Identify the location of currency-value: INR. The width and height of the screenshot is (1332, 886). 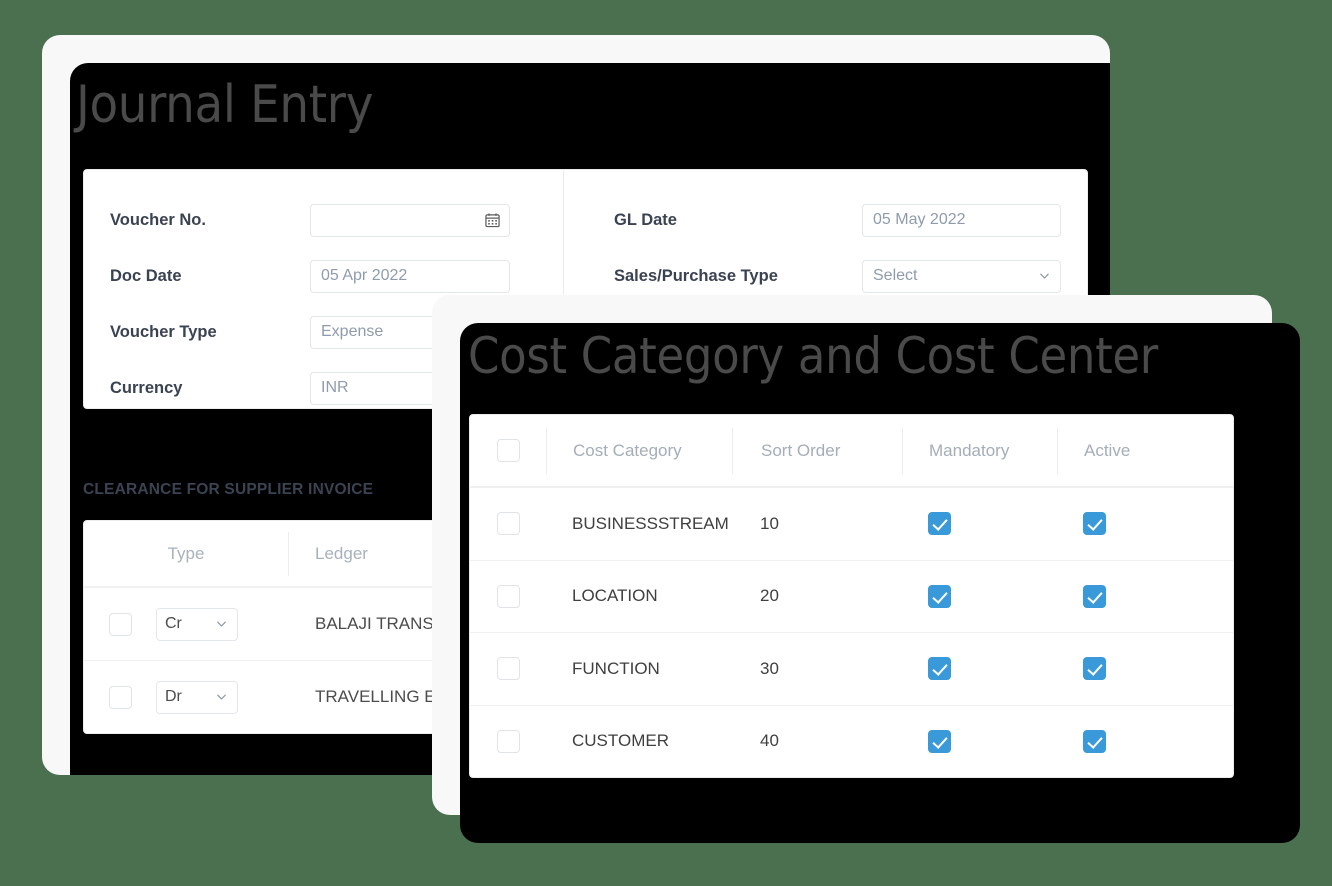
(335, 387).